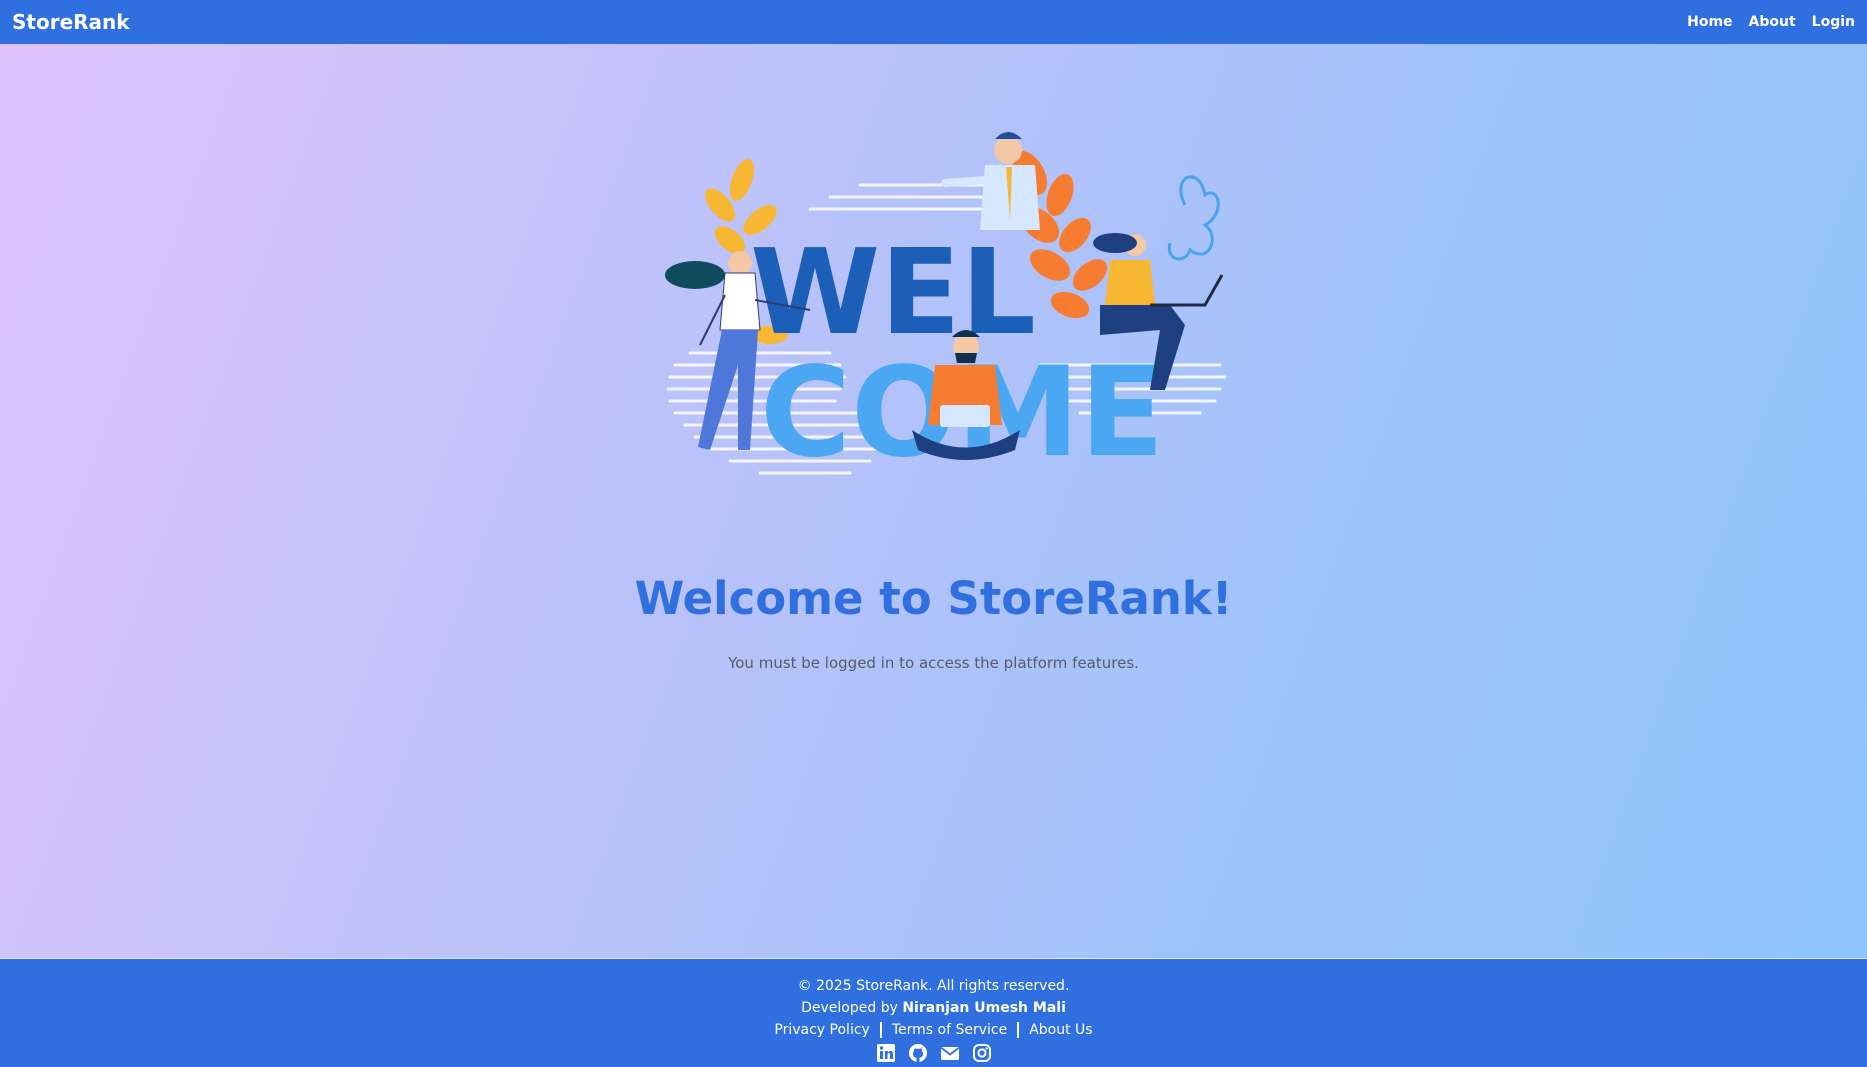 This screenshot has width=1867, height=1067. I want to click on github-icon, so click(918, 1053).